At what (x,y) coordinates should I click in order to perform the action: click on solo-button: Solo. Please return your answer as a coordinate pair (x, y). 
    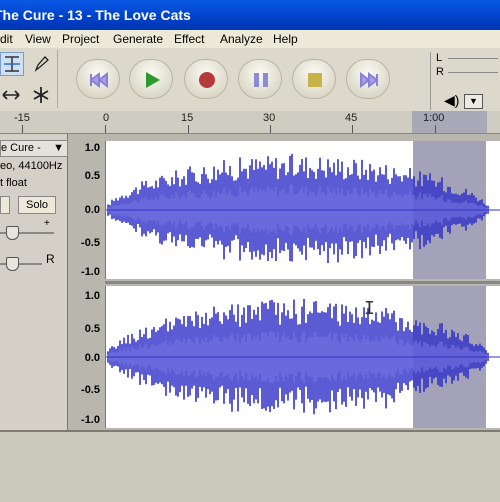
    Looking at the image, I should click on (37, 205).